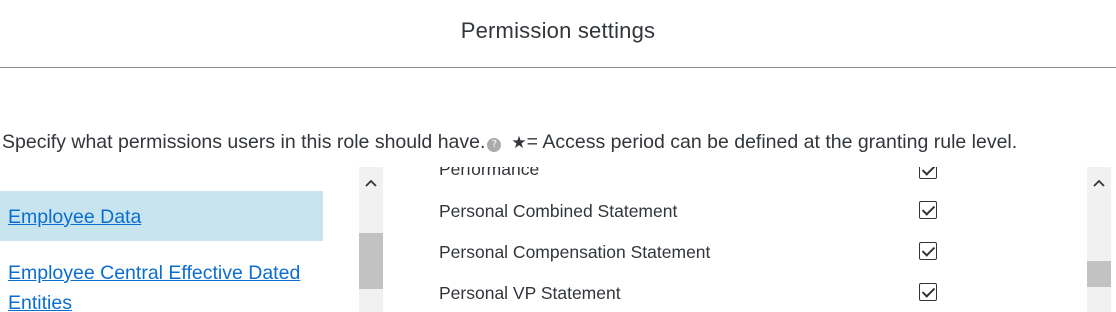 Image resolution: width=1116 pixels, height=312 pixels. What do you see at coordinates (371, 261) in the screenshot?
I see `left-scroll-thumb` at bounding box center [371, 261].